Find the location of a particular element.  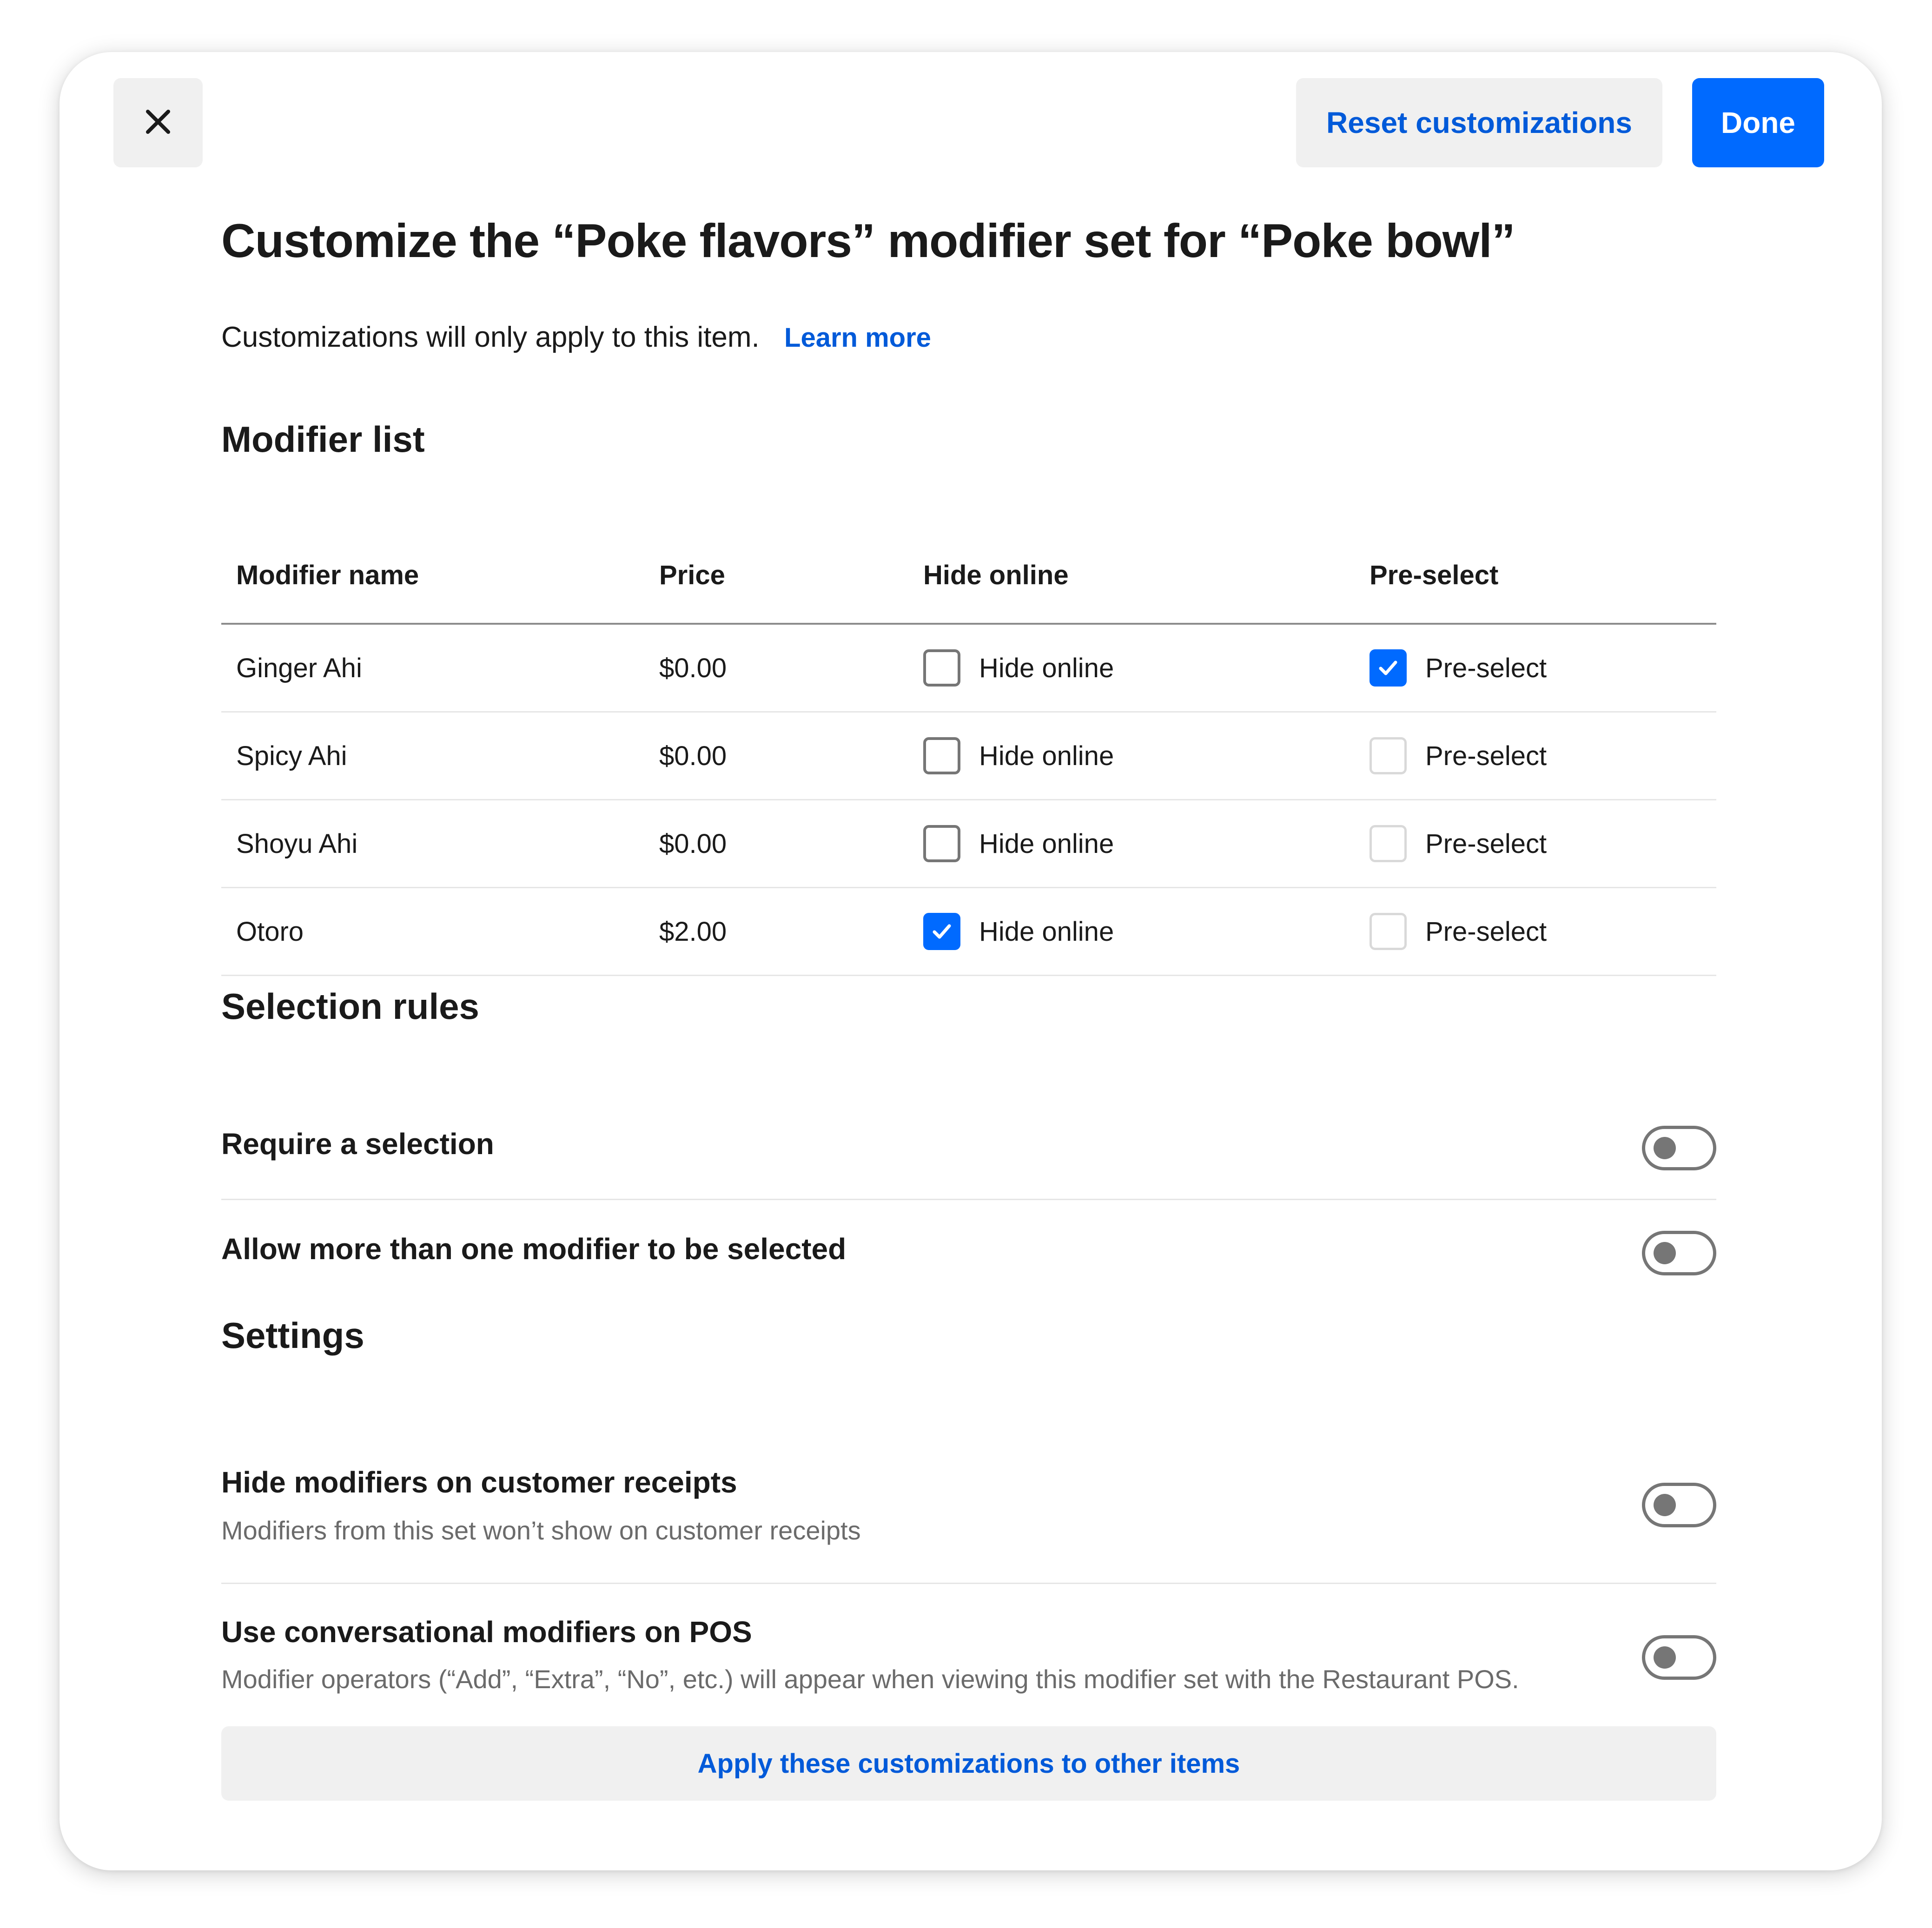

close-icon is located at coordinates (158, 123).